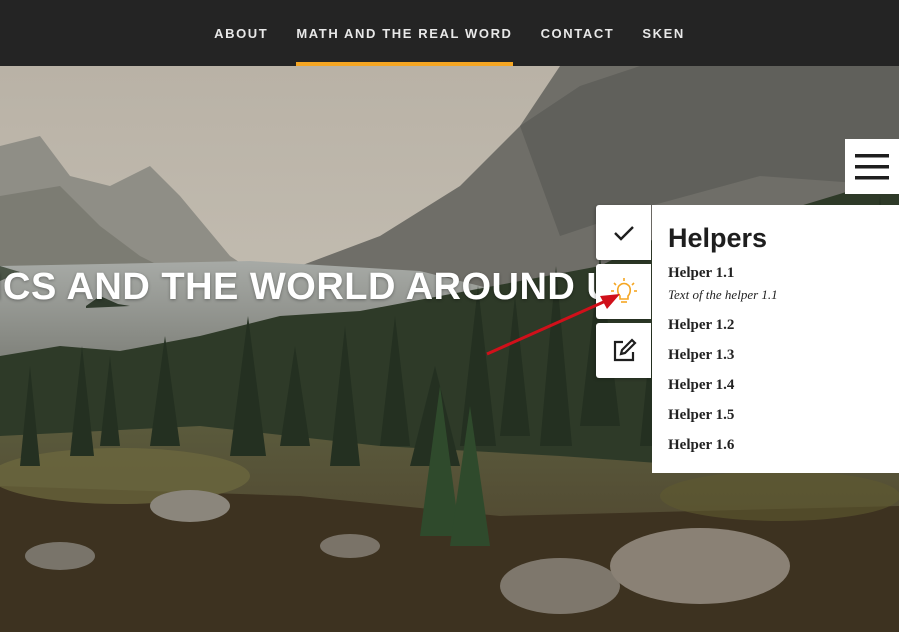 This screenshot has width=899, height=643. What do you see at coordinates (701, 445) in the screenshot?
I see `helper-item-1-6: Helper 1.6` at bounding box center [701, 445].